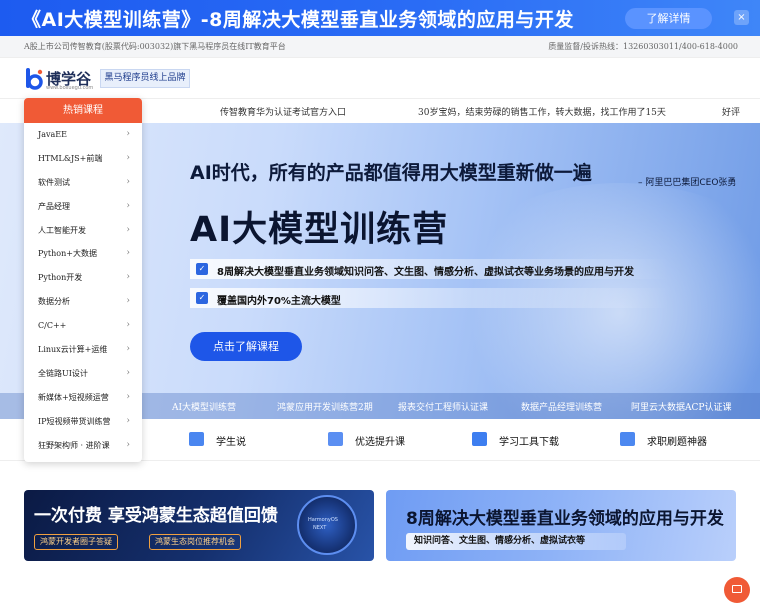 The width and height of the screenshot is (760, 603). Describe the element at coordinates (83, 183) in the screenshot. I see `course-menu-item: 软件测试 ›` at that location.